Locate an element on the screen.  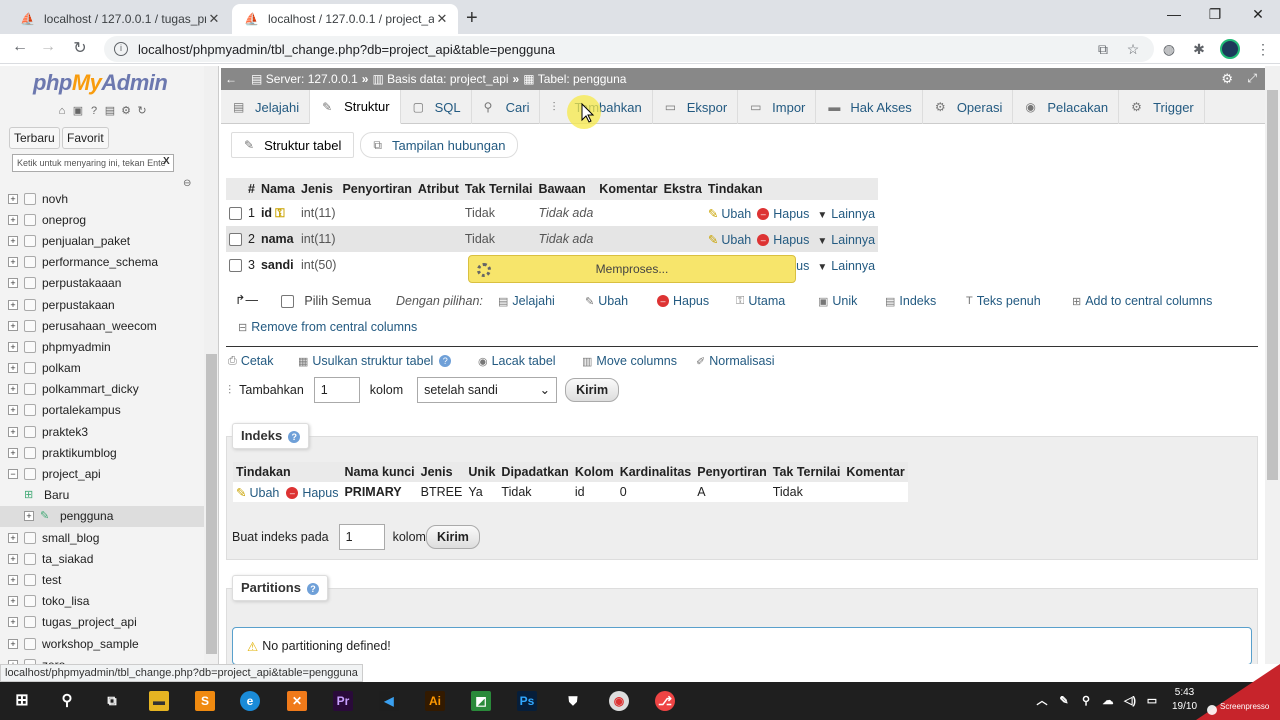
forward-icon: → is located at coordinates (48, 47).